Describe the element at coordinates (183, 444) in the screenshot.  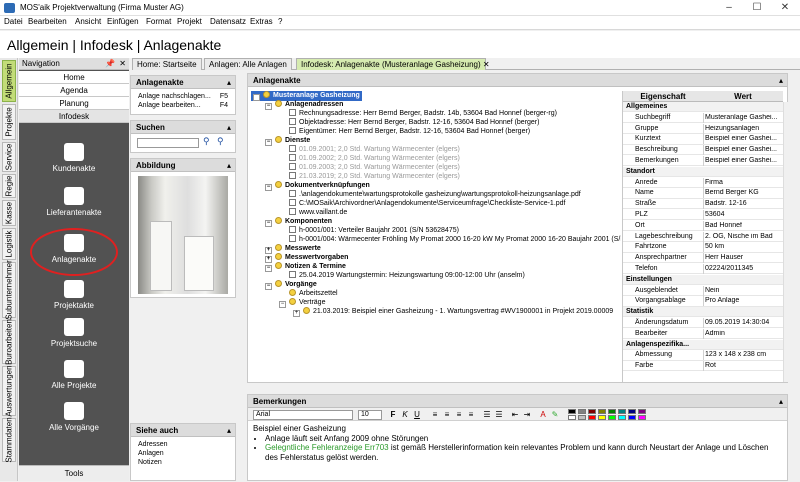
I see `link-adressen: Adressen` at that location.